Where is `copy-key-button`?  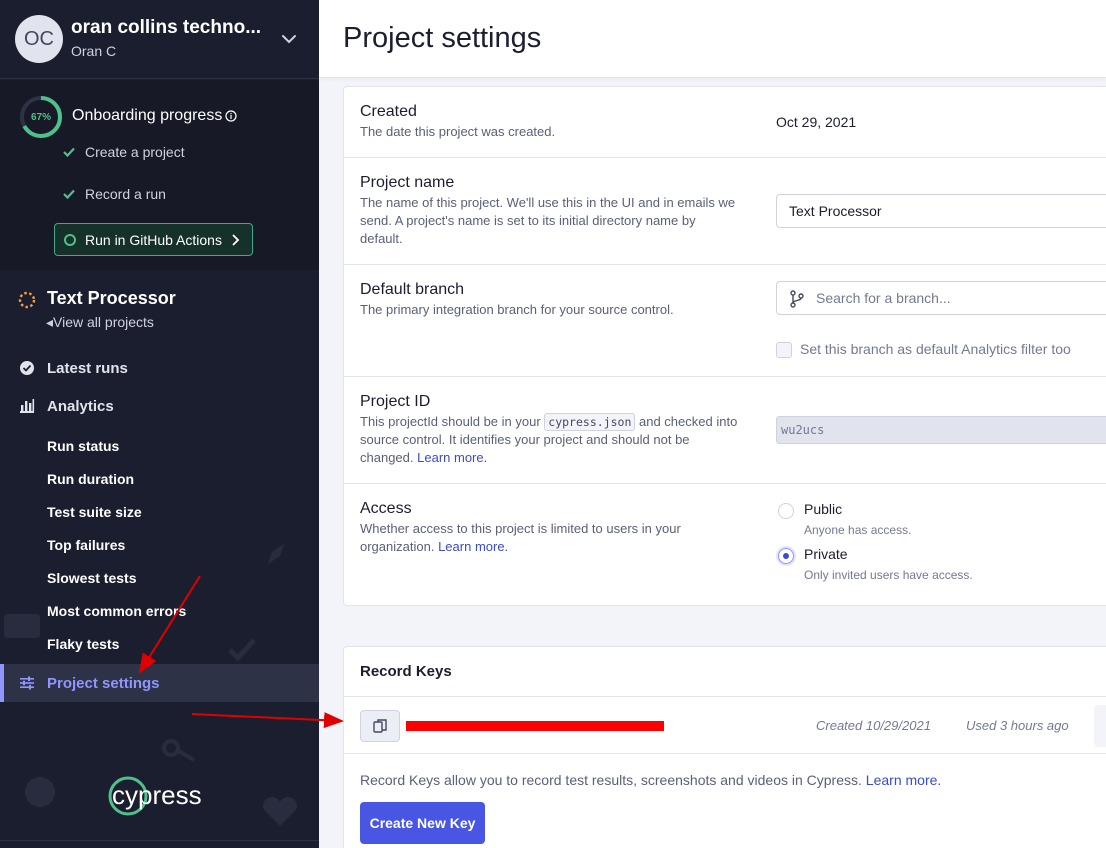
copy-key-button is located at coordinates (380, 726).